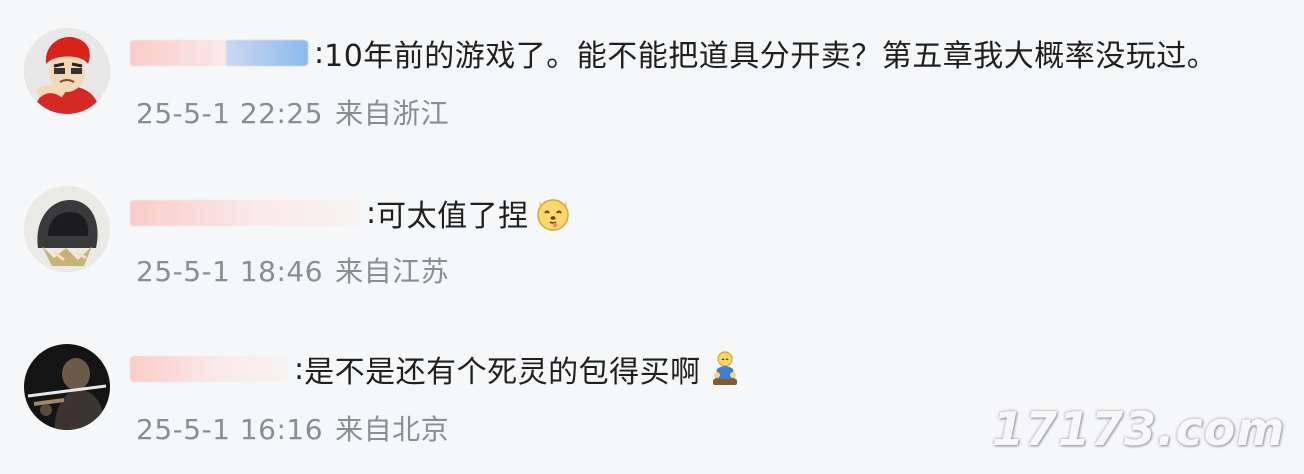 The height and width of the screenshot is (474, 1304). What do you see at coordinates (392, 429) in the screenshot?
I see `comment-location: 来自北京` at bounding box center [392, 429].